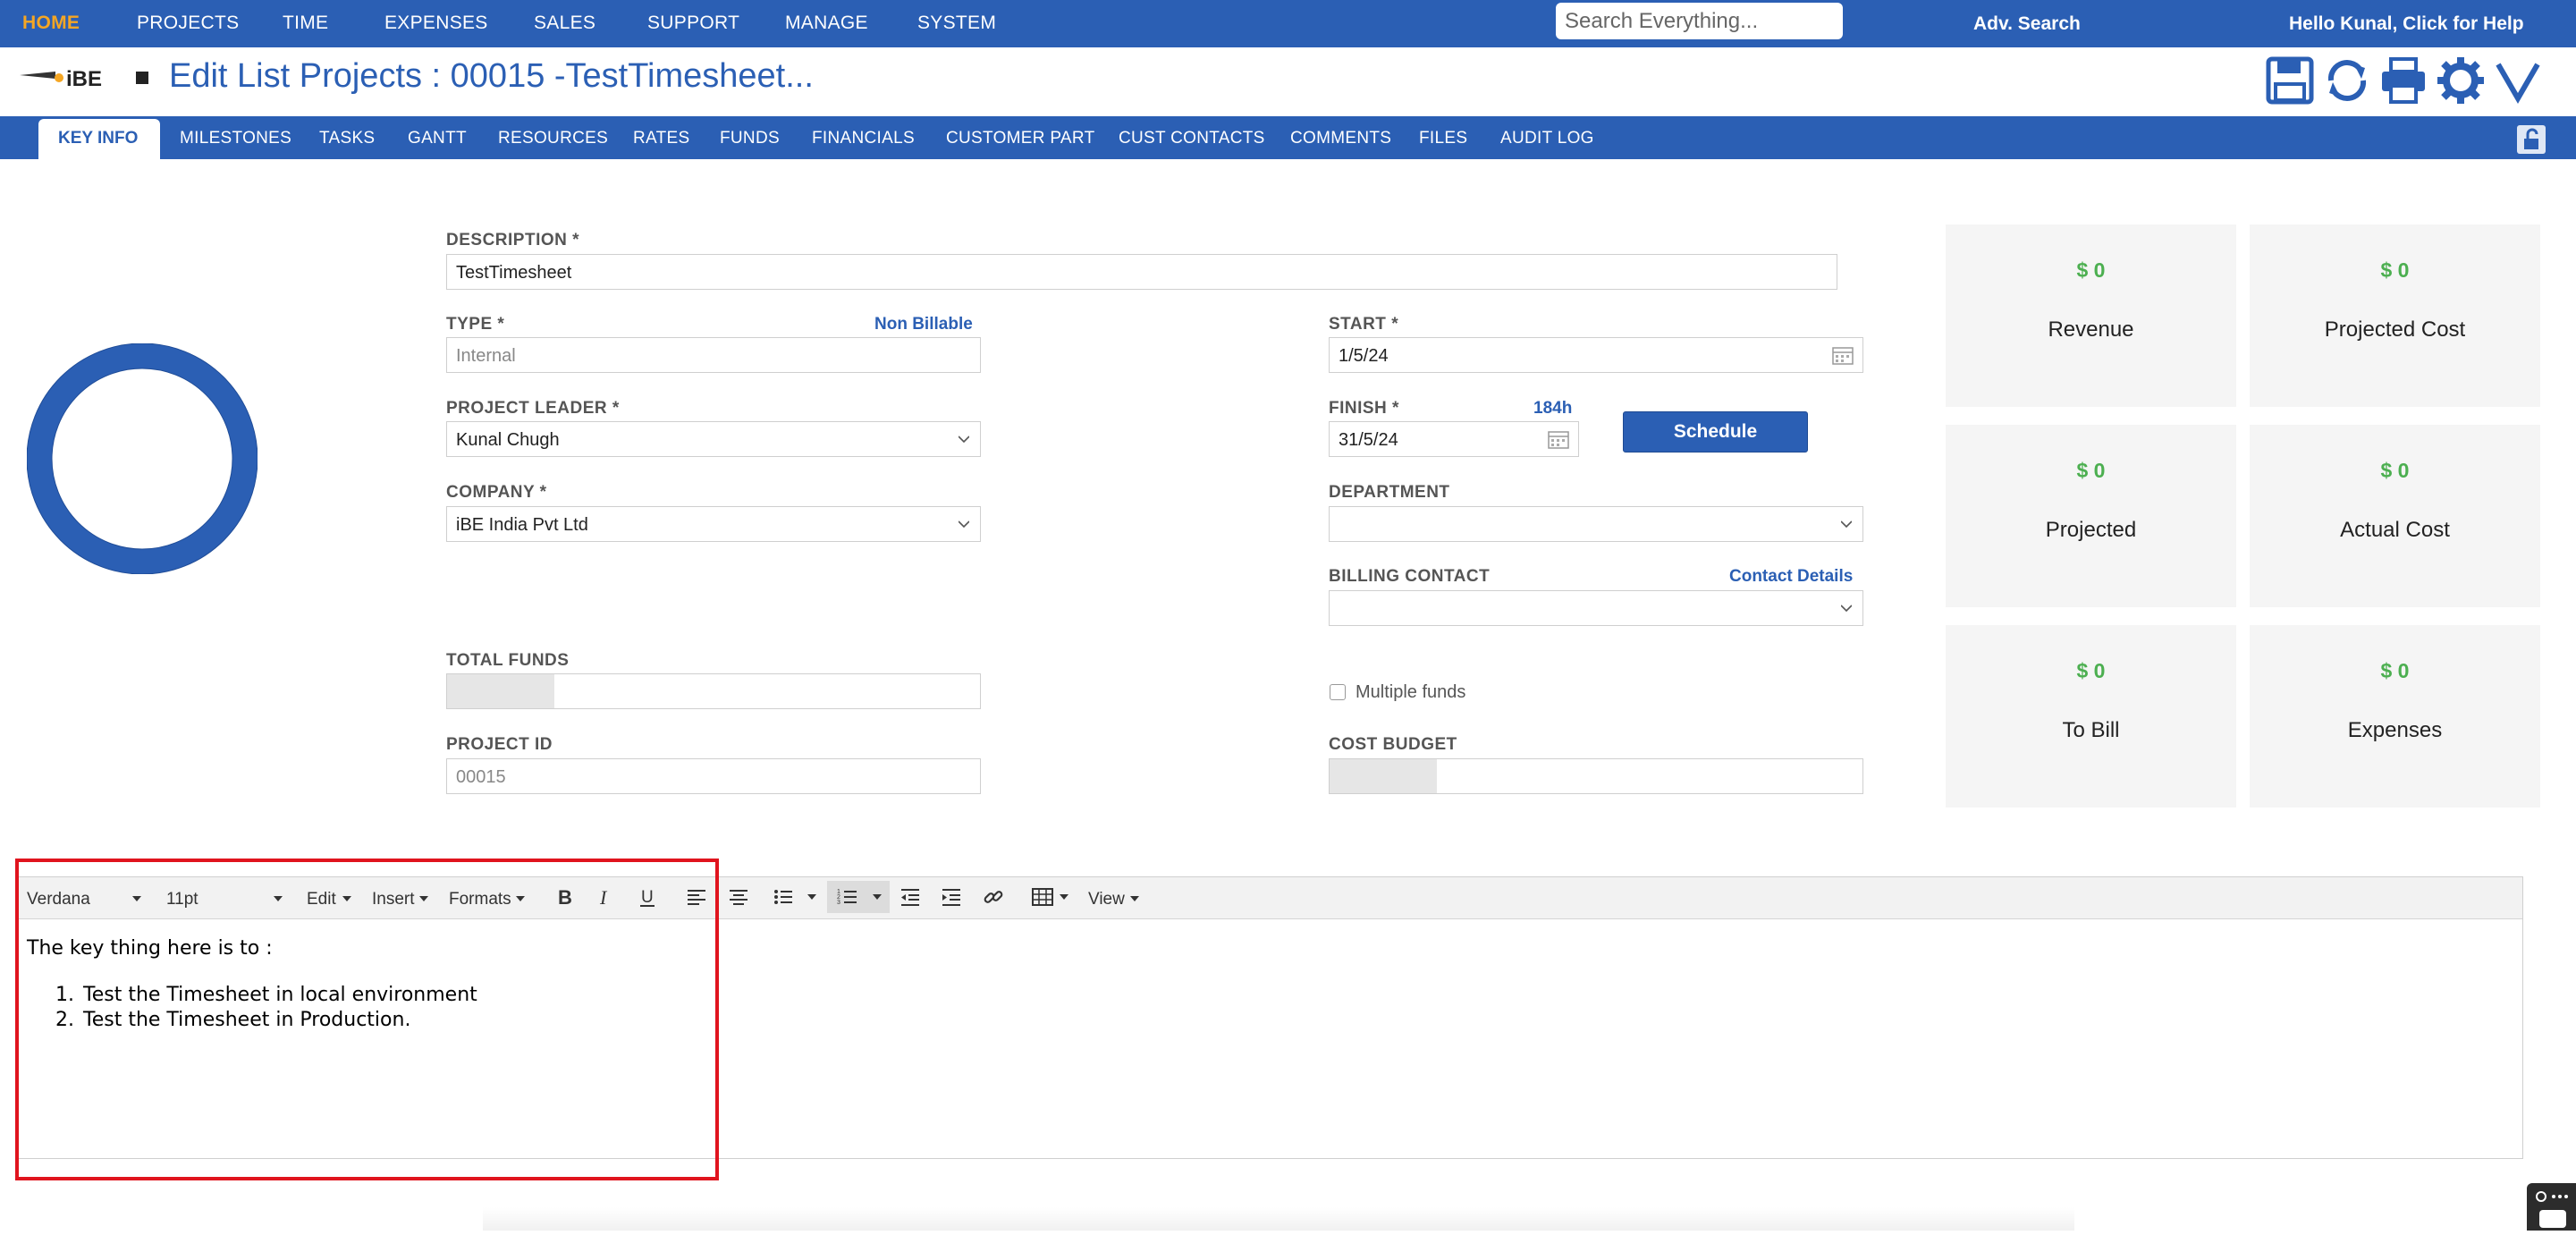  Describe the element at coordinates (2027, 24) in the screenshot. I see `adv-search-link: Adv. Search` at that location.